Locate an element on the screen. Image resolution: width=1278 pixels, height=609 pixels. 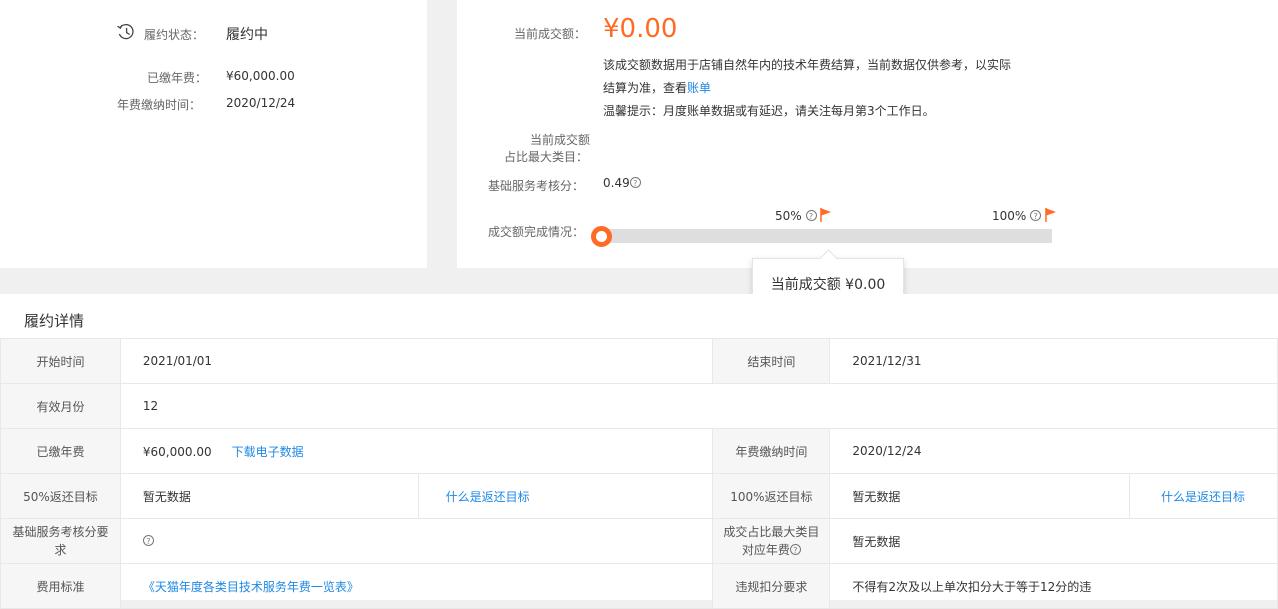
target-100-value: 暂无数据 is located at coordinates (980, 496).